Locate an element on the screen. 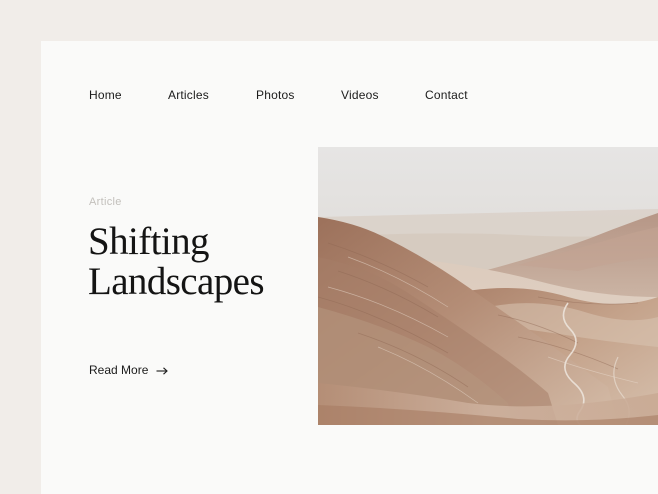  article-title: Shifting Landscapes is located at coordinates (208, 262).